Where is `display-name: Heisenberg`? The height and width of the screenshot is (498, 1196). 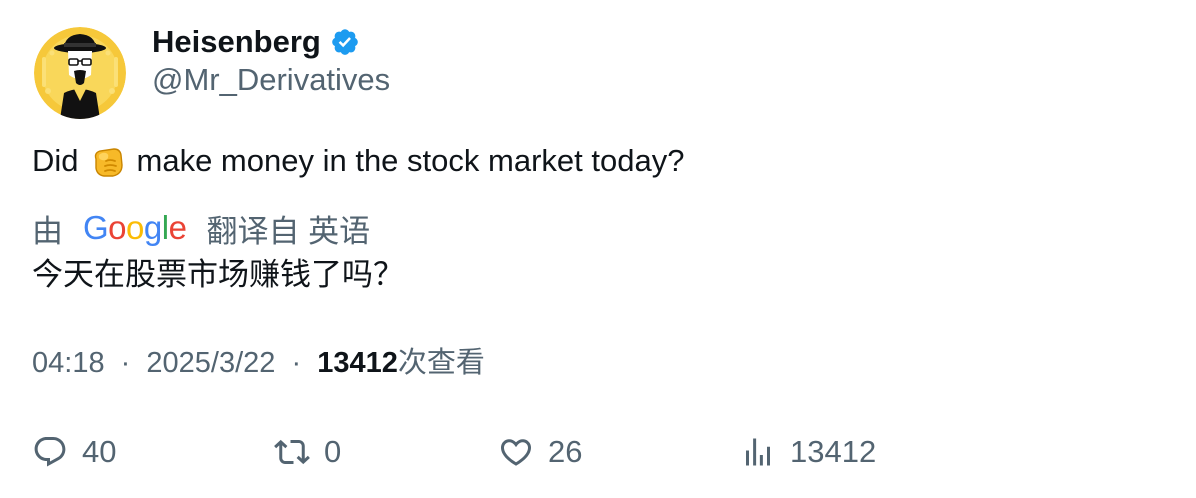
display-name: Heisenberg is located at coordinates (236, 42).